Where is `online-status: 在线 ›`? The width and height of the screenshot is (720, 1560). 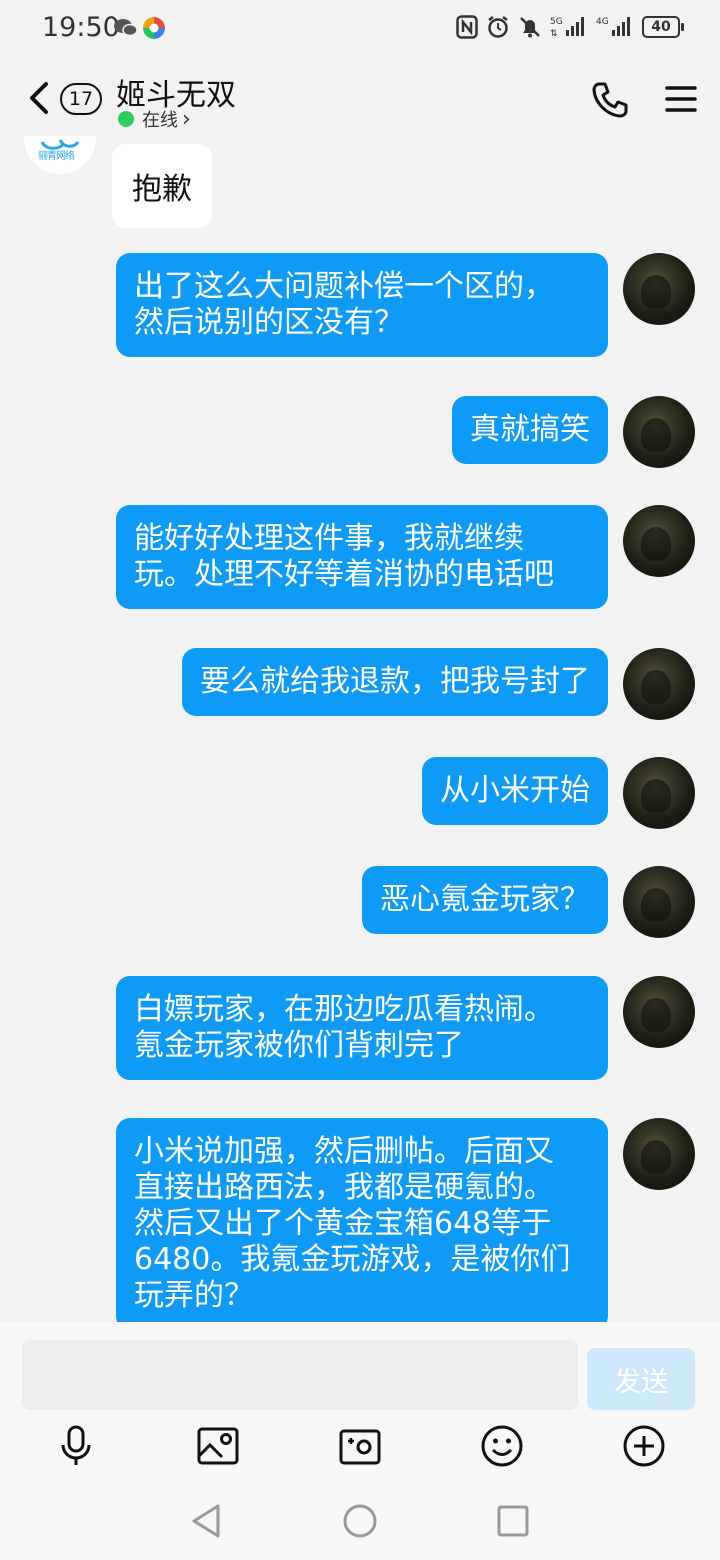 online-status: 在线 › is located at coordinates (154, 119).